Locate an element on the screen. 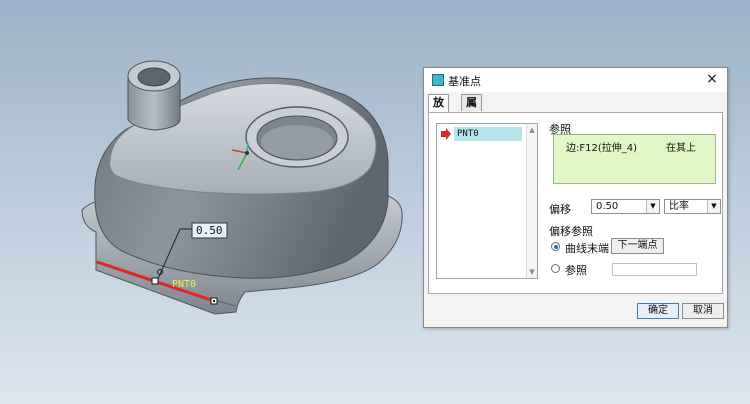 The width and height of the screenshot is (750, 404). list-item: PNT0 is located at coordinates (481, 134).